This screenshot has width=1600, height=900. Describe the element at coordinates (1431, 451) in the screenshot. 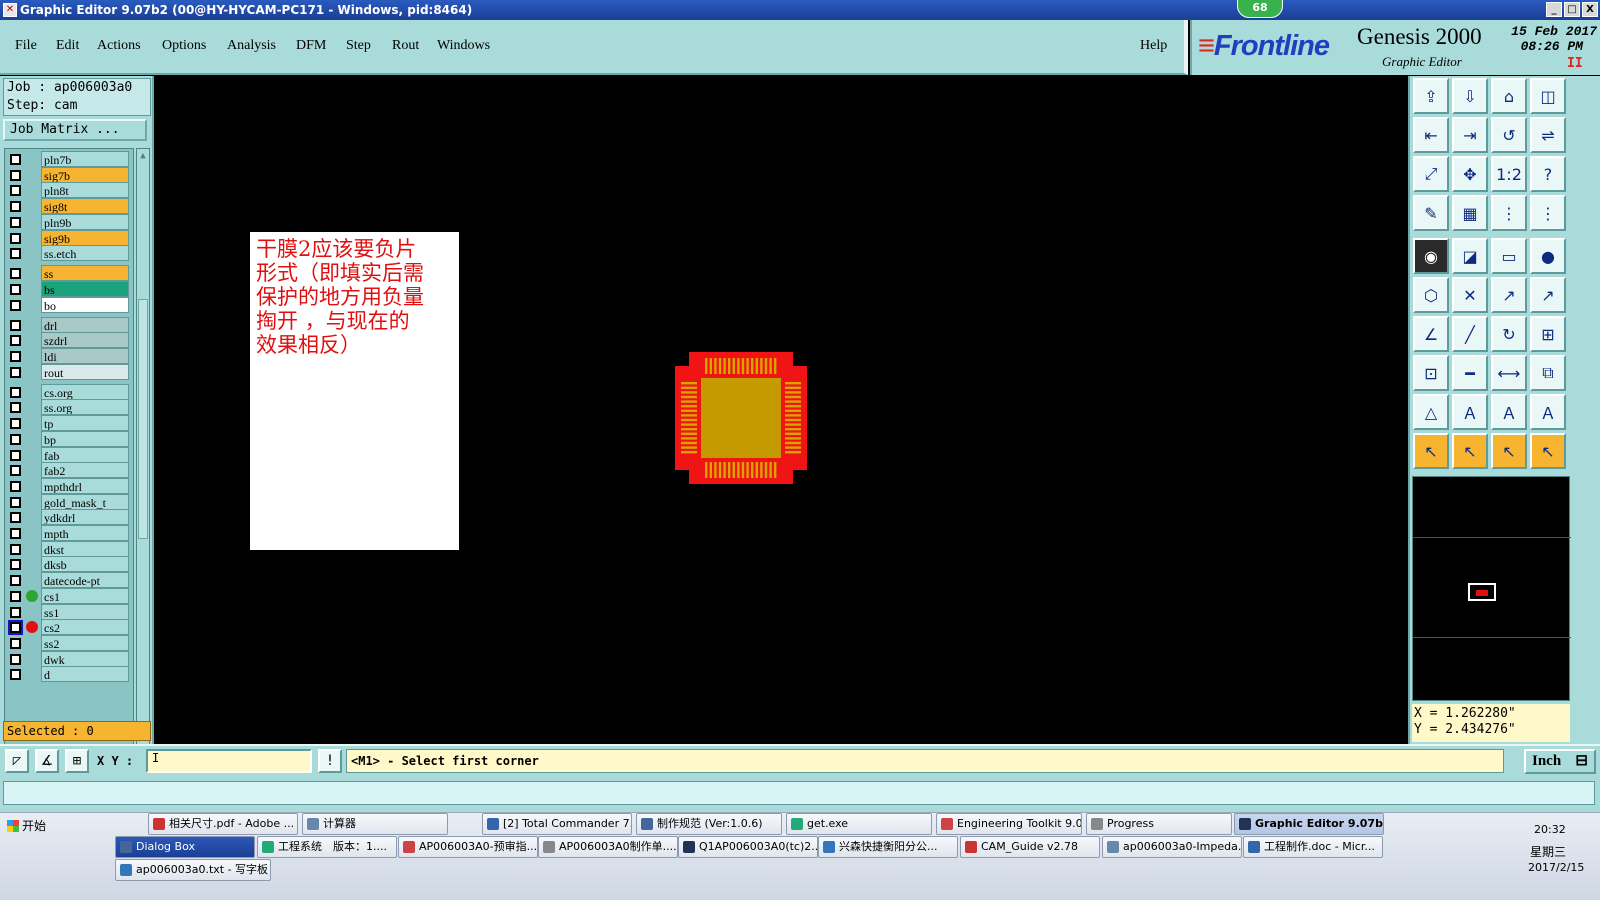

I see `select-arrow-icon: ↖` at that location.